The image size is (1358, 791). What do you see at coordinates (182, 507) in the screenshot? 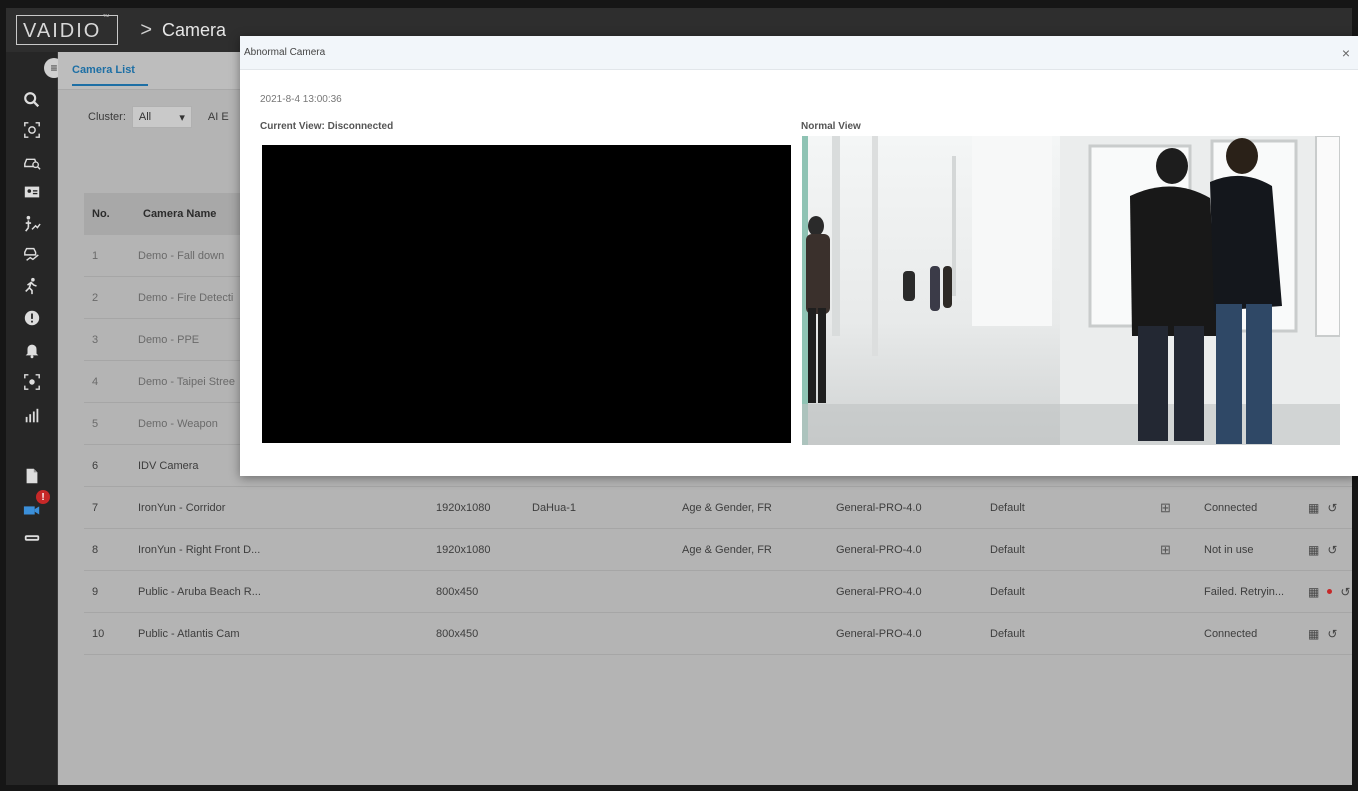
I see `cell-camera-name: IronYun - Corridor` at bounding box center [182, 507].